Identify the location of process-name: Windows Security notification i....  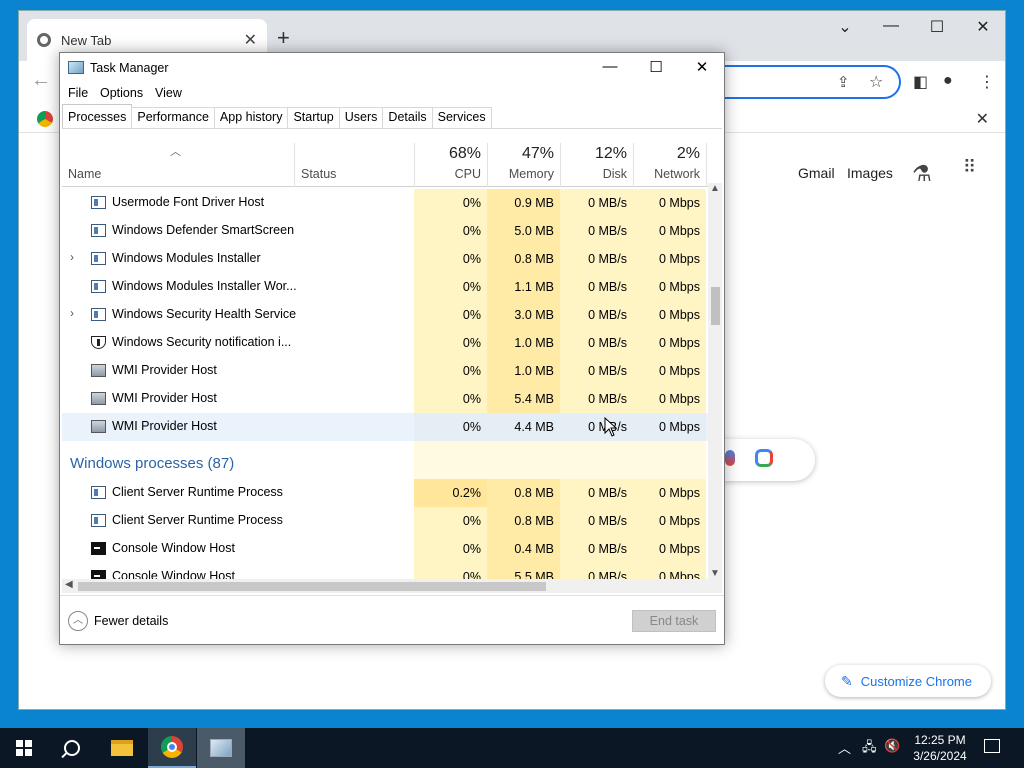
(202, 342).